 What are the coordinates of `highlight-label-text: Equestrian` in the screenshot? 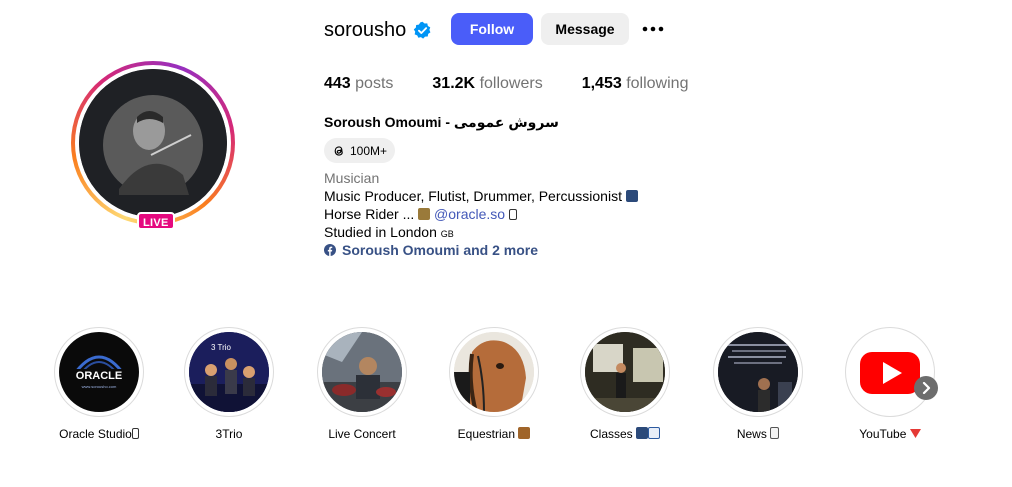 It's located at (486, 434).